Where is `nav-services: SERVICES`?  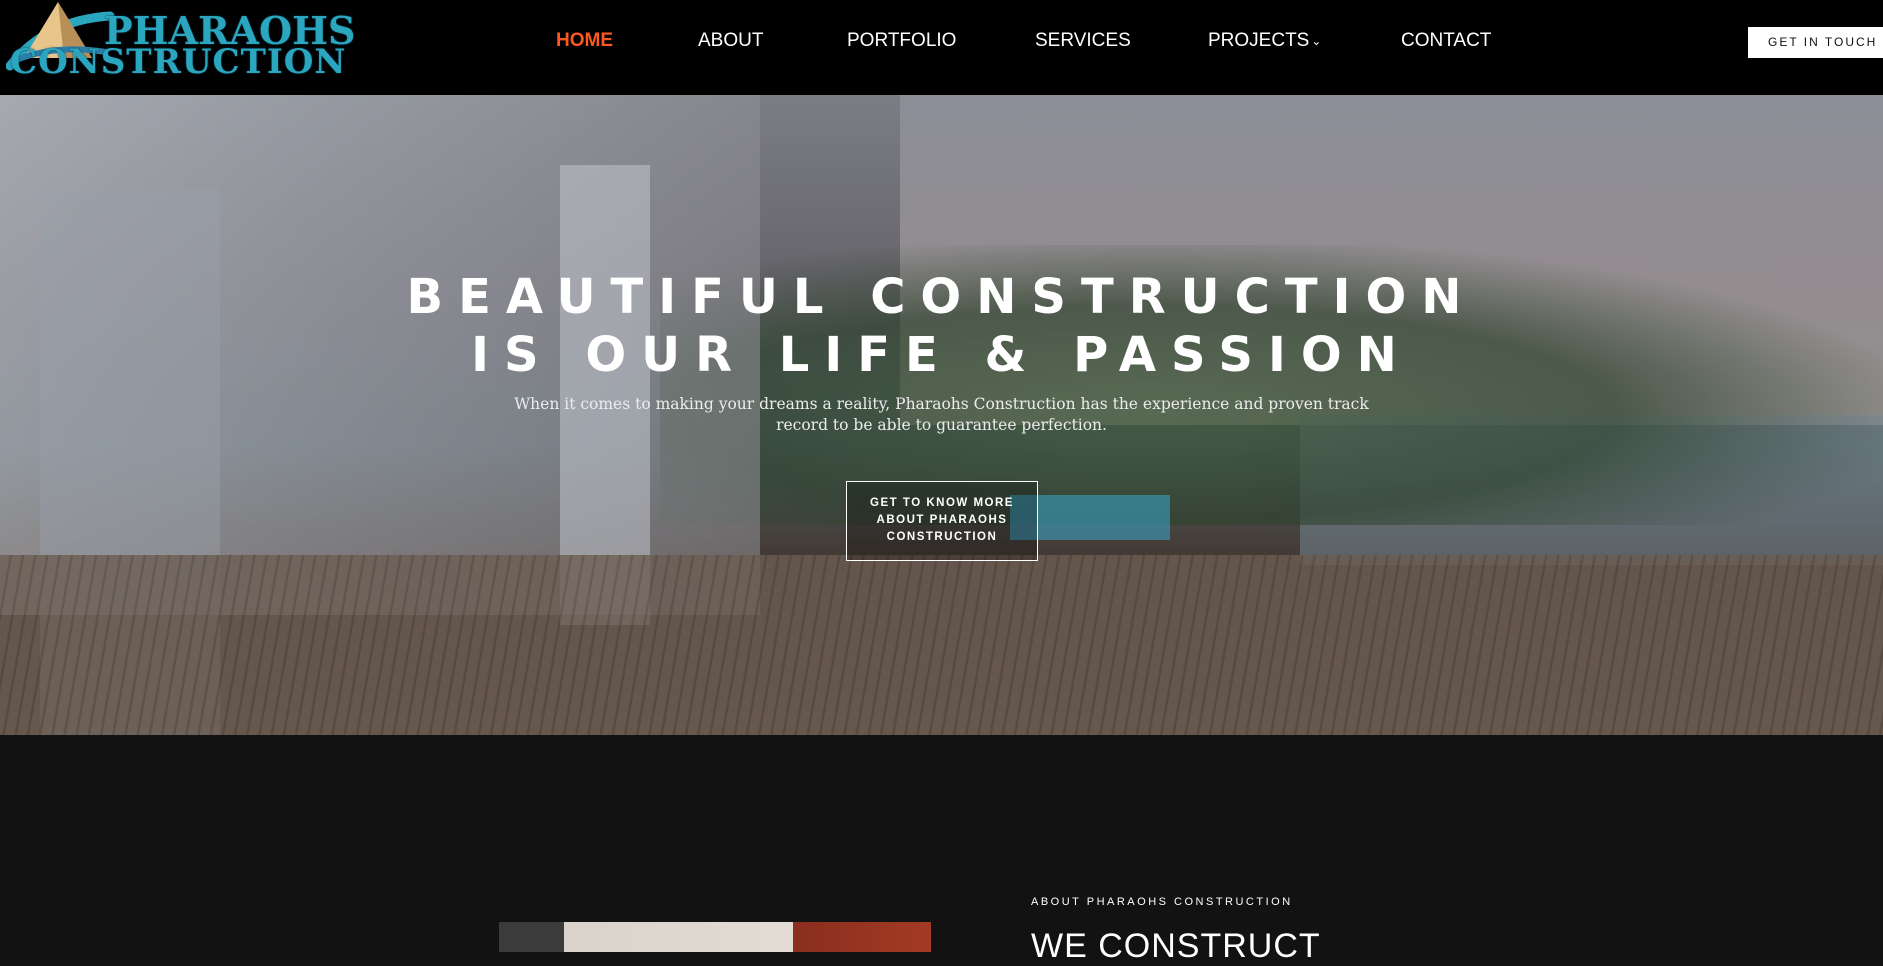 nav-services: SERVICES is located at coordinates (1083, 41).